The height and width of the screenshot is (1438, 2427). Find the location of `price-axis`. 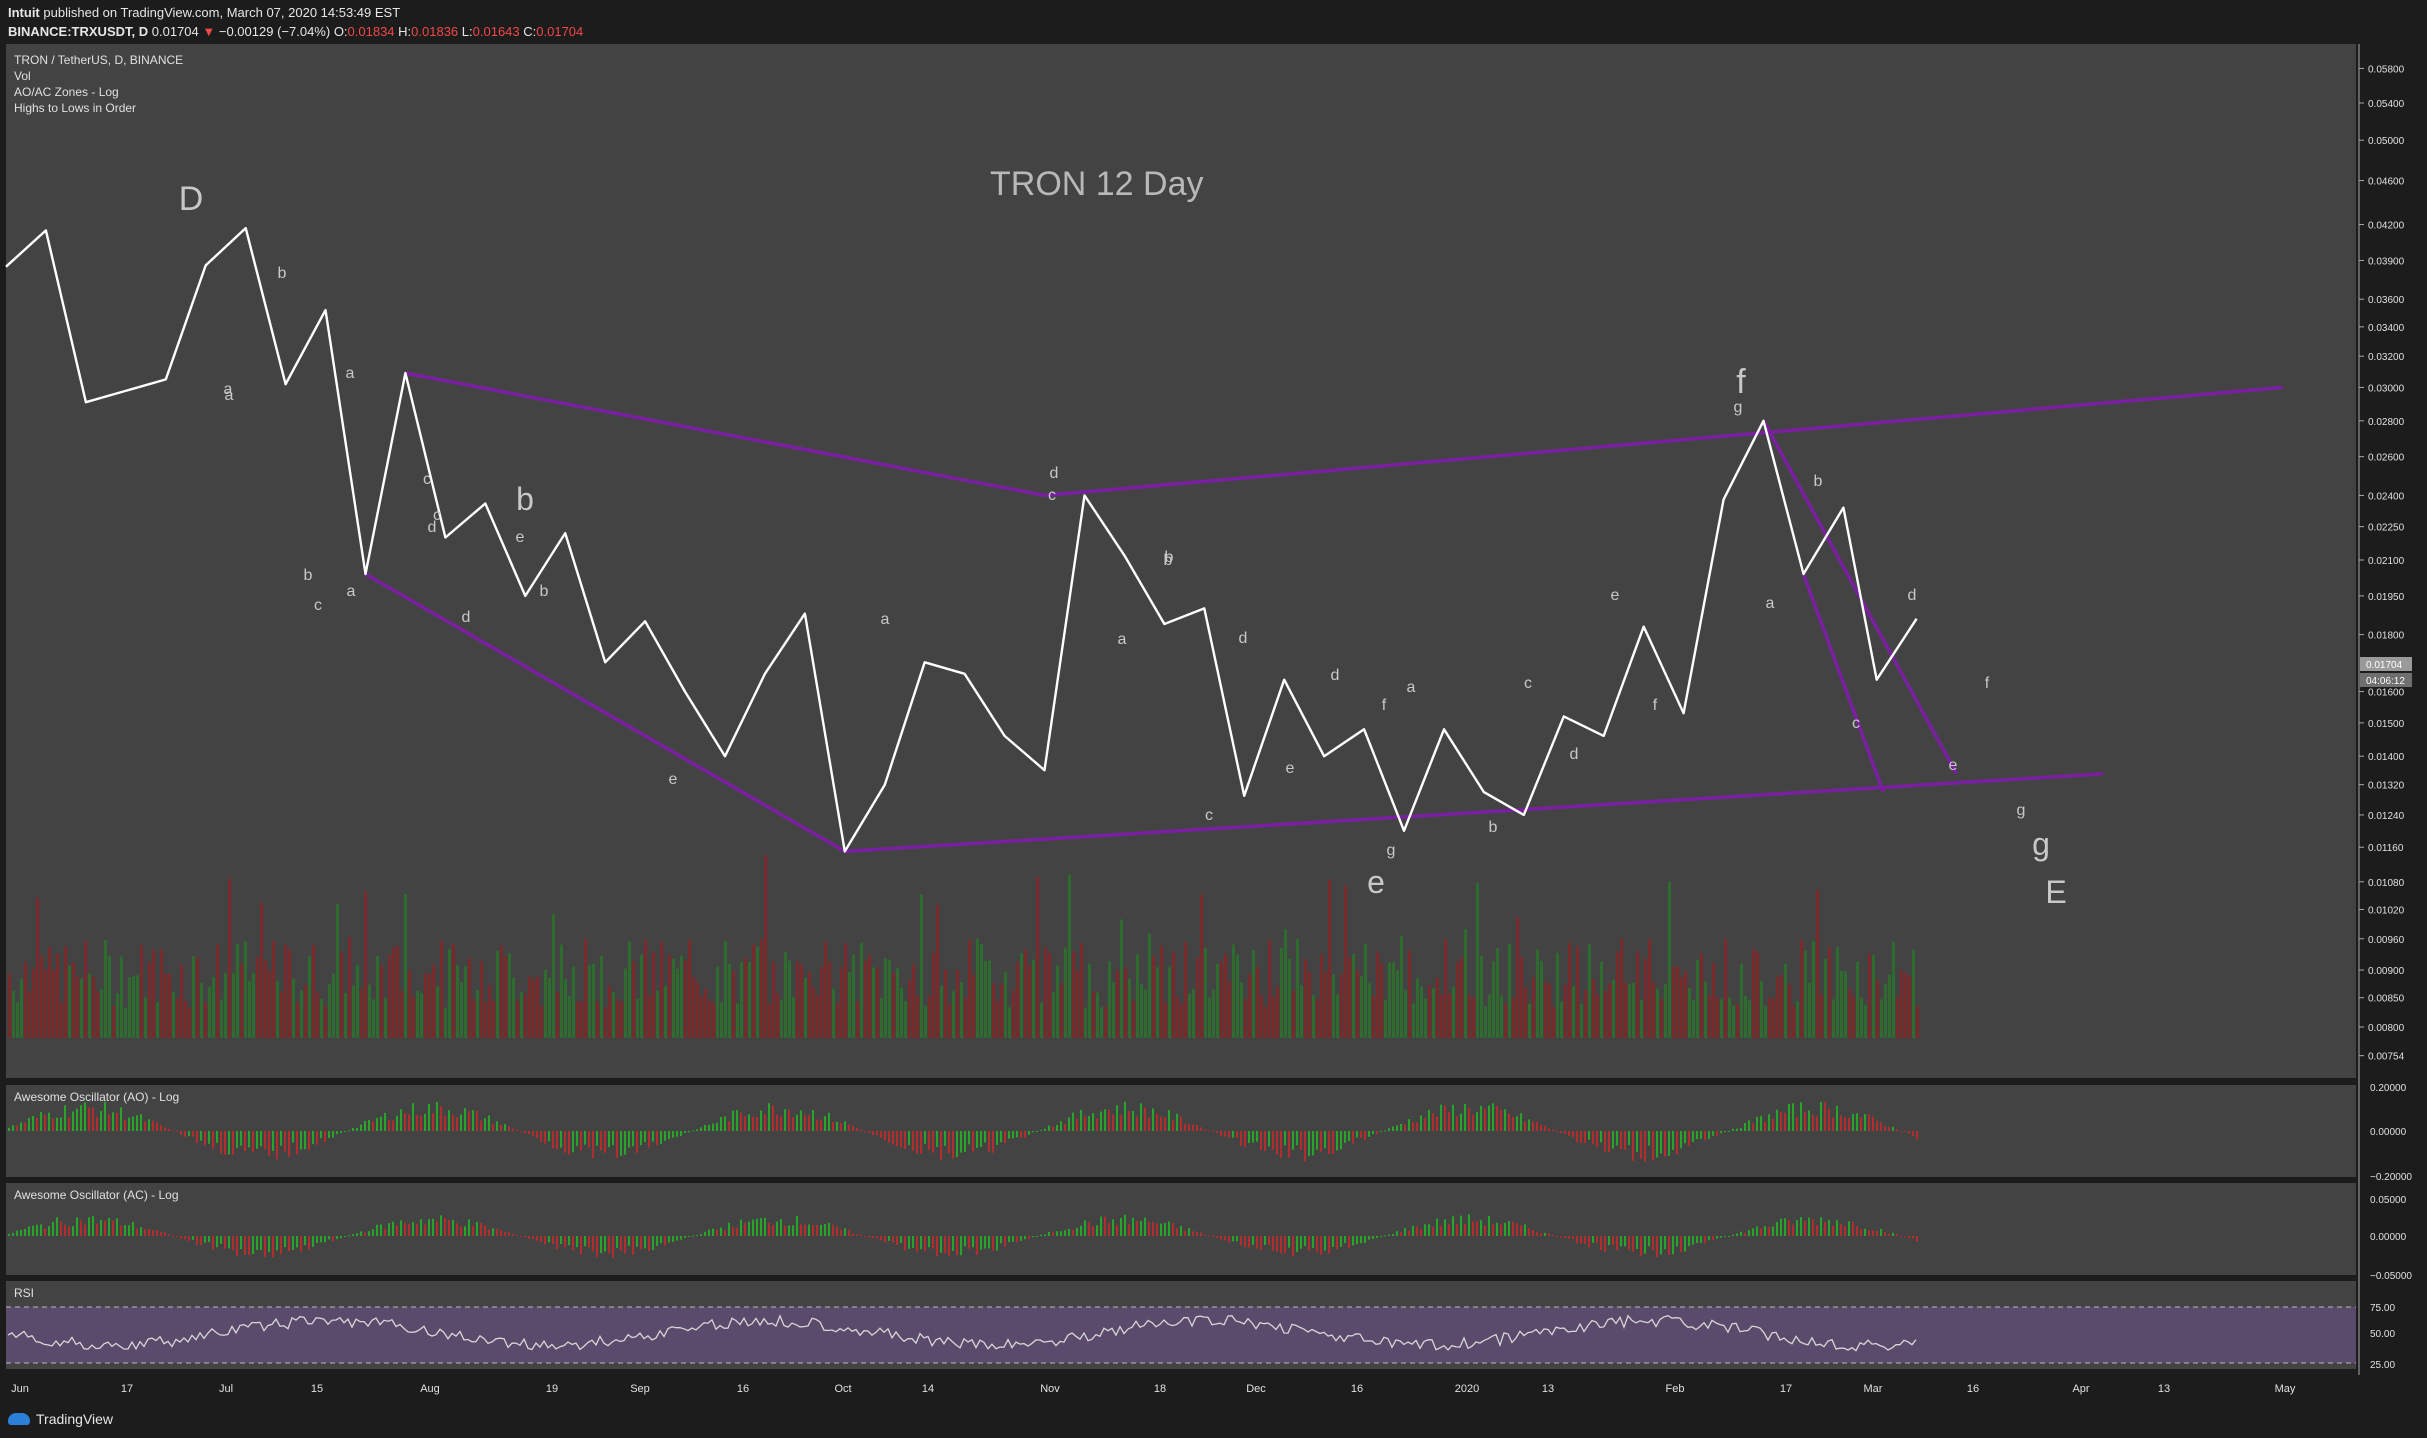

price-axis is located at coordinates (2392, 706).